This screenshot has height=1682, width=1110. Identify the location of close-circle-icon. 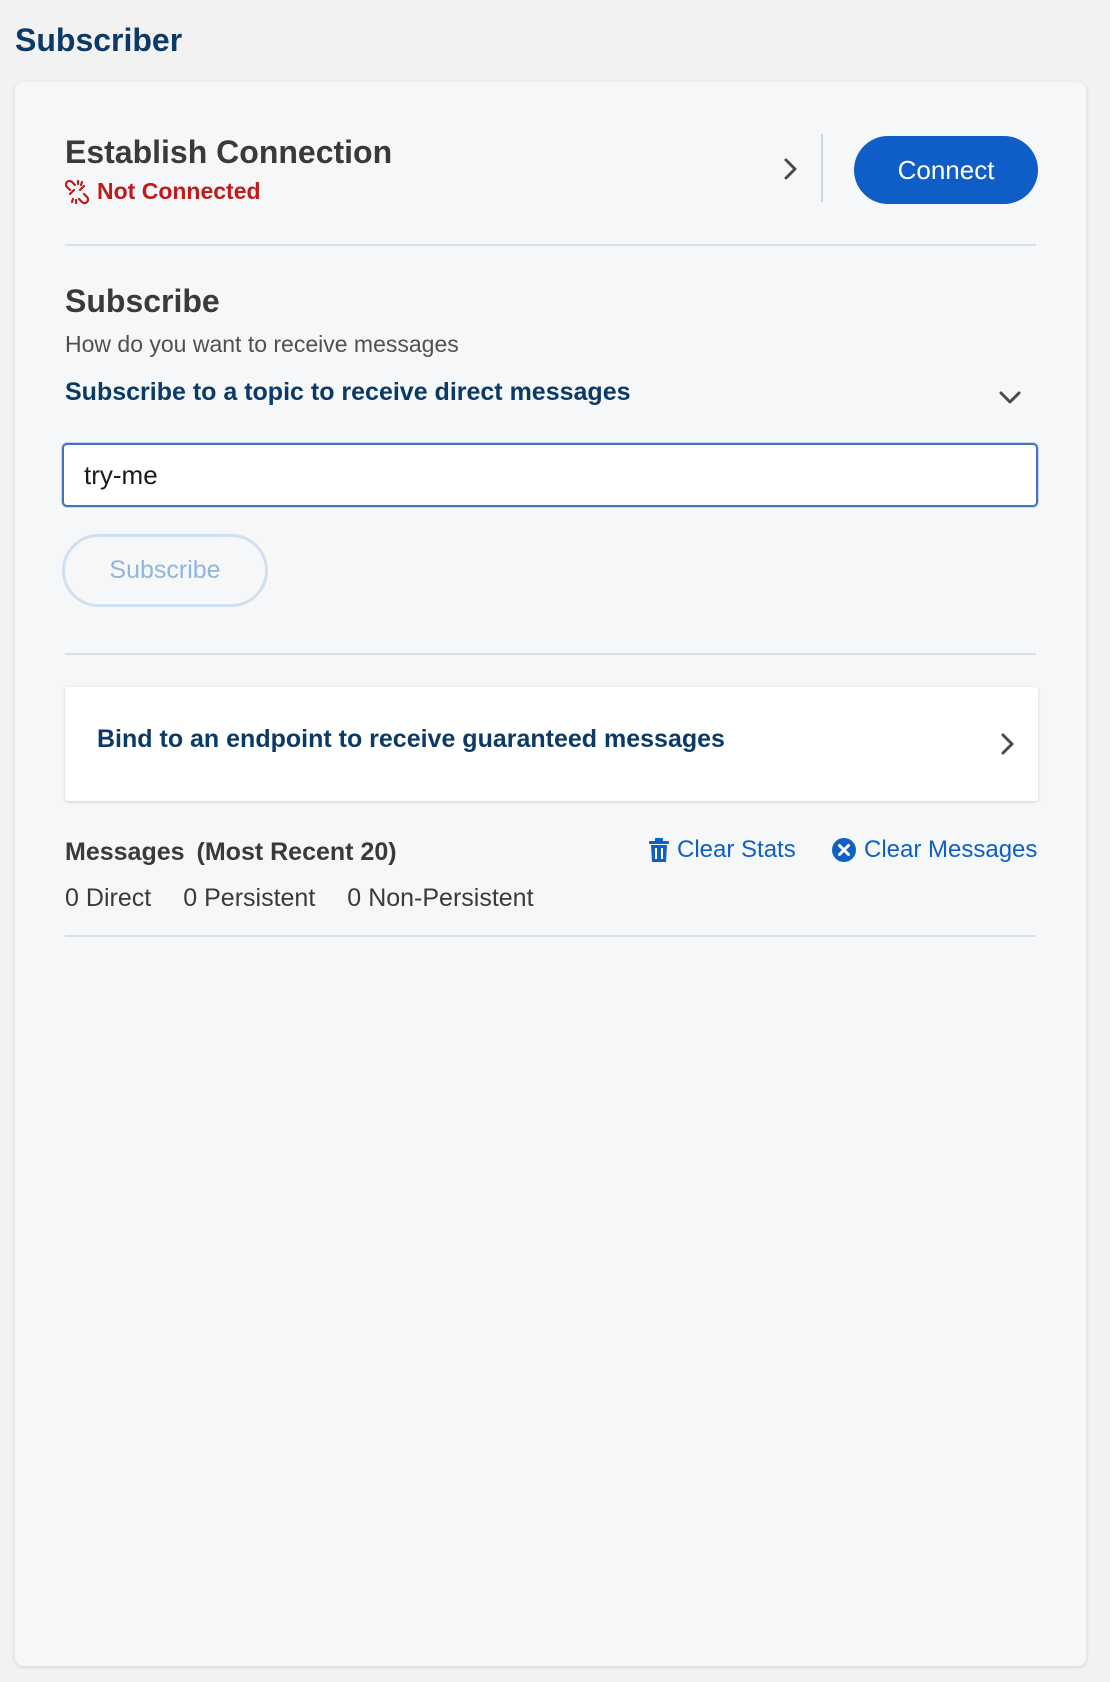
(844, 850).